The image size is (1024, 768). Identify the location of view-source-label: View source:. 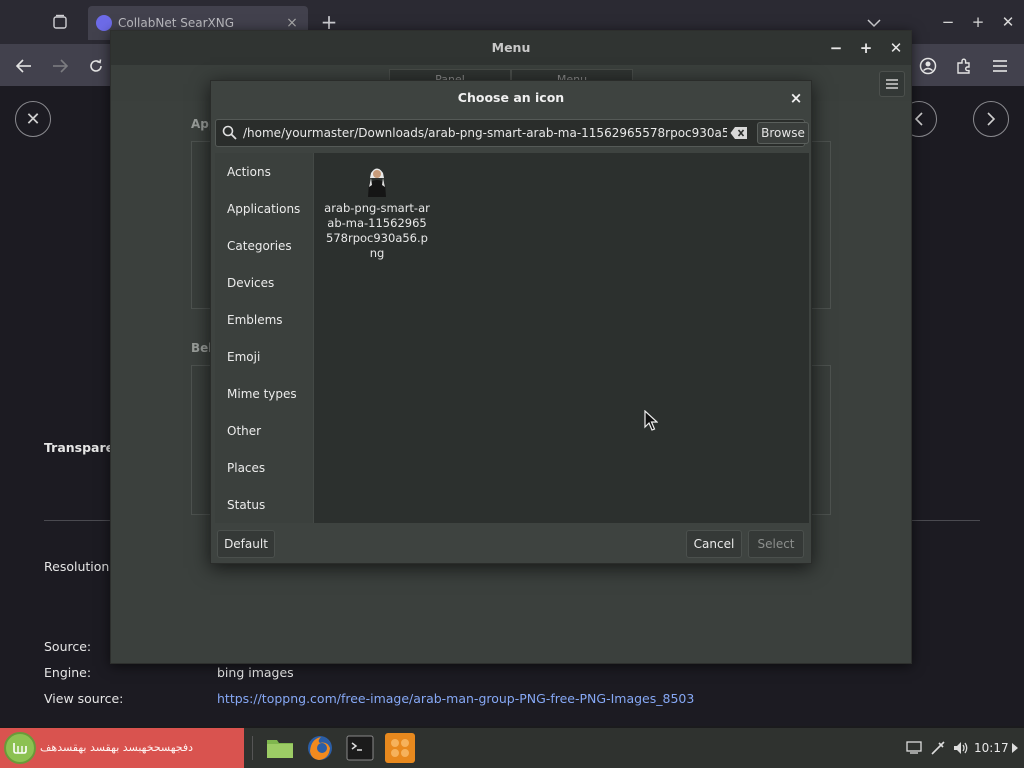
(84, 698).